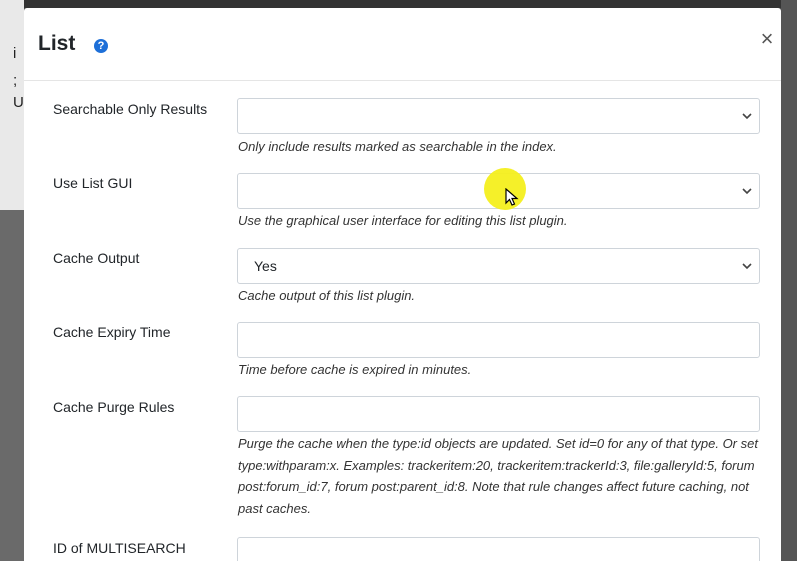  I want to click on multisearch-id-input, so click(498, 549).